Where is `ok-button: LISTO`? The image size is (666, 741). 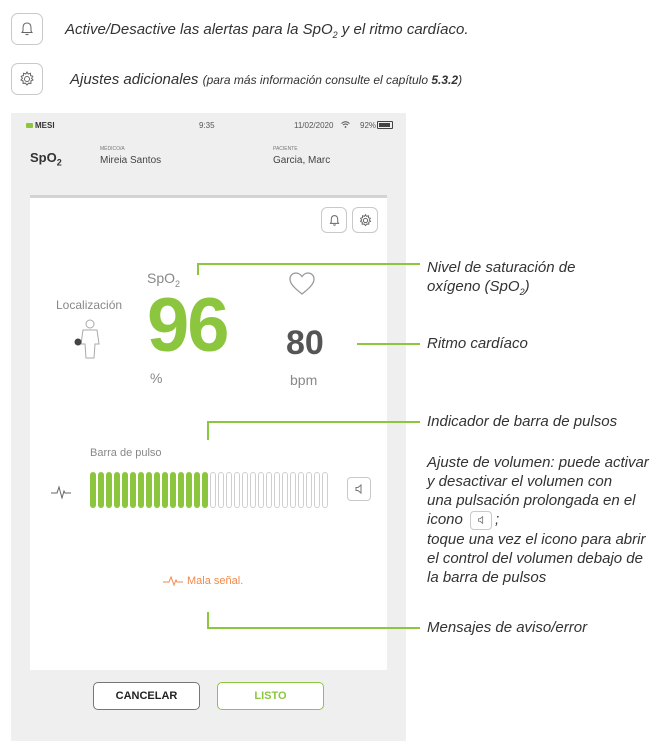 ok-button: LISTO is located at coordinates (270, 696).